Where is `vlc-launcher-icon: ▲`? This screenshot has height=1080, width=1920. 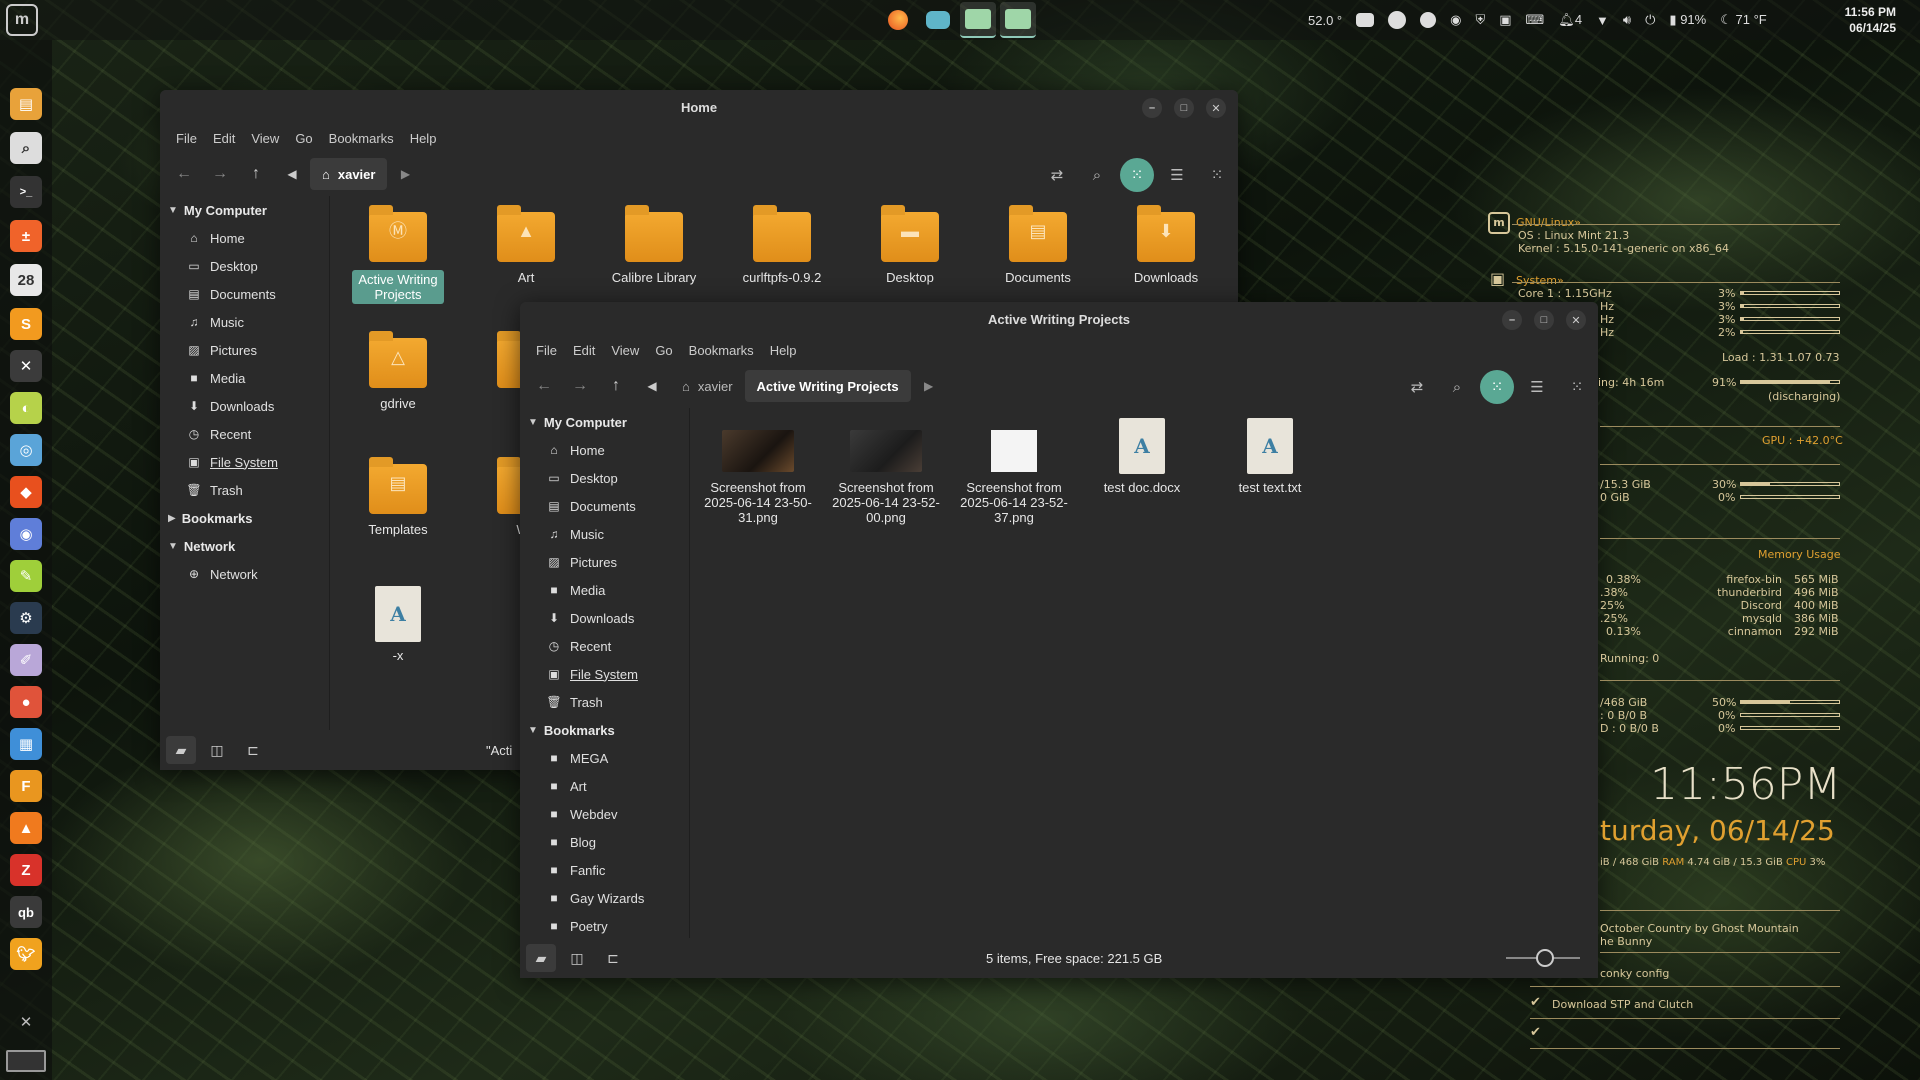
vlc-launcher-icon: ▲ is located at coordinates (26, 828).